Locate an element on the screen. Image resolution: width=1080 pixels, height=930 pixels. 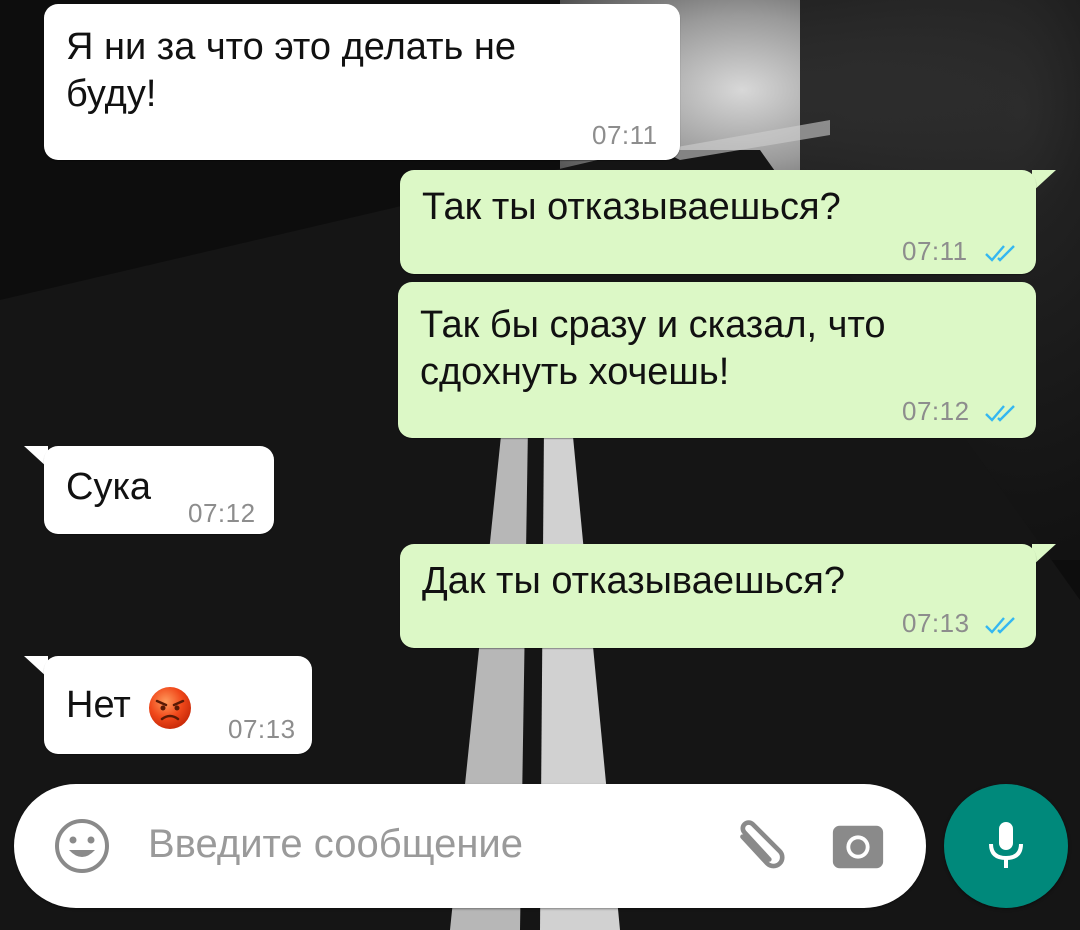
message-text: Так ты отказываешься? is located at coordinates (631, 207).